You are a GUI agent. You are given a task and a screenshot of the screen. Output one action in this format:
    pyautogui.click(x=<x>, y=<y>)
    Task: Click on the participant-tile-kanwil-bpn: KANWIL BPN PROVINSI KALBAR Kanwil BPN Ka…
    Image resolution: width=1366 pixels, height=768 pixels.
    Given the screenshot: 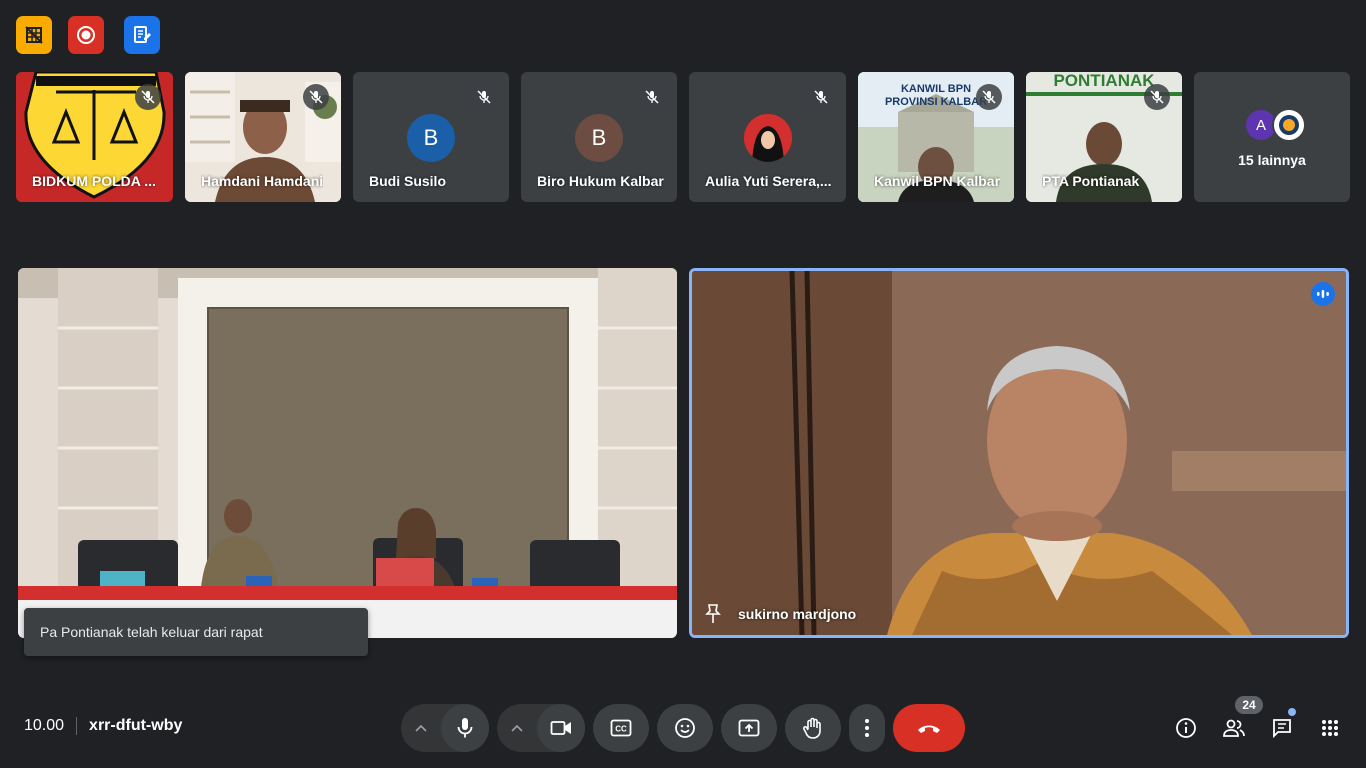 What is the action you would take?
    pyautogui.click(x=936, y=137)
    